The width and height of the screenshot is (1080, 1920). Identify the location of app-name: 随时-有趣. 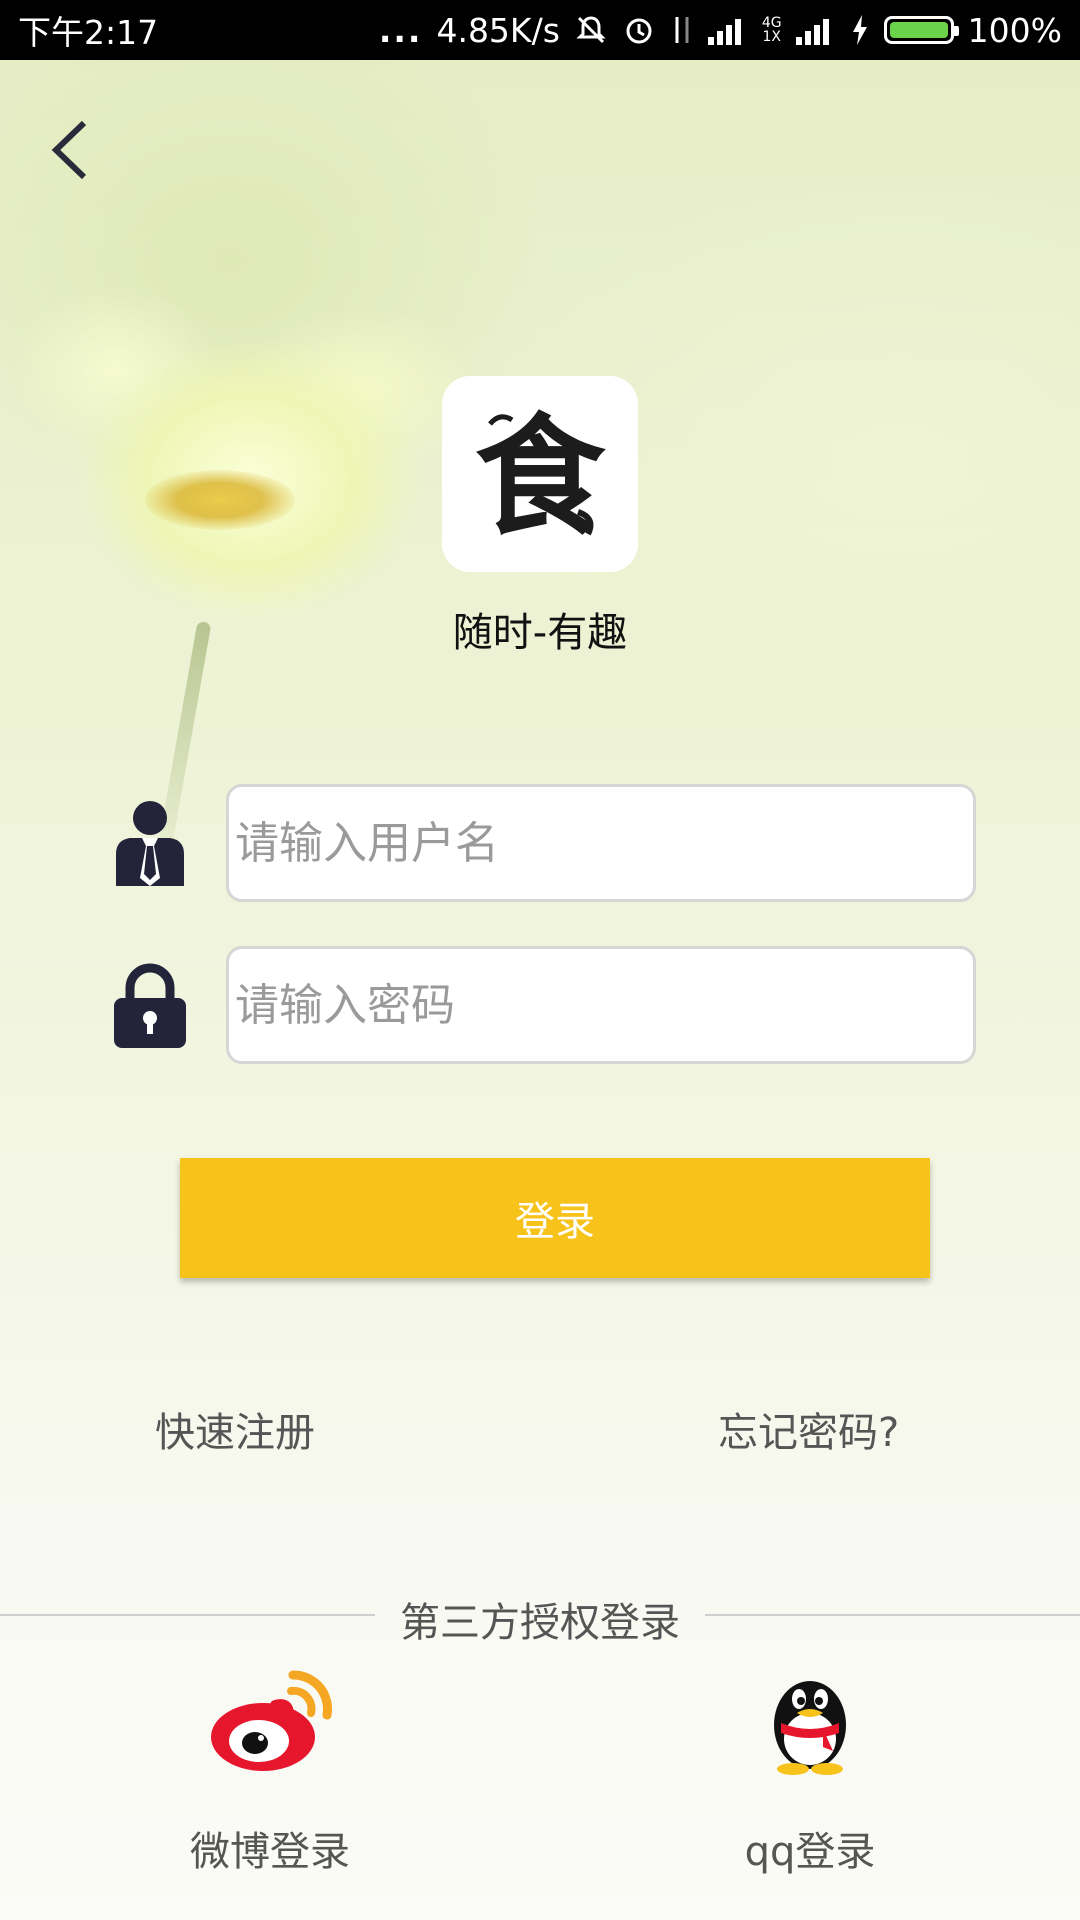
(540, 633).